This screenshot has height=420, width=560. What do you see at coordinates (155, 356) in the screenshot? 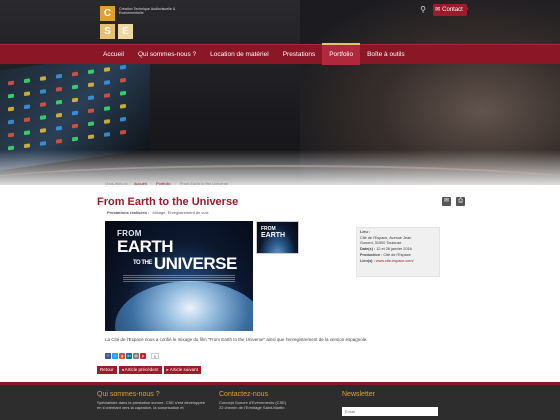
I see `share-count: 0` at bounding box center [155, 356].